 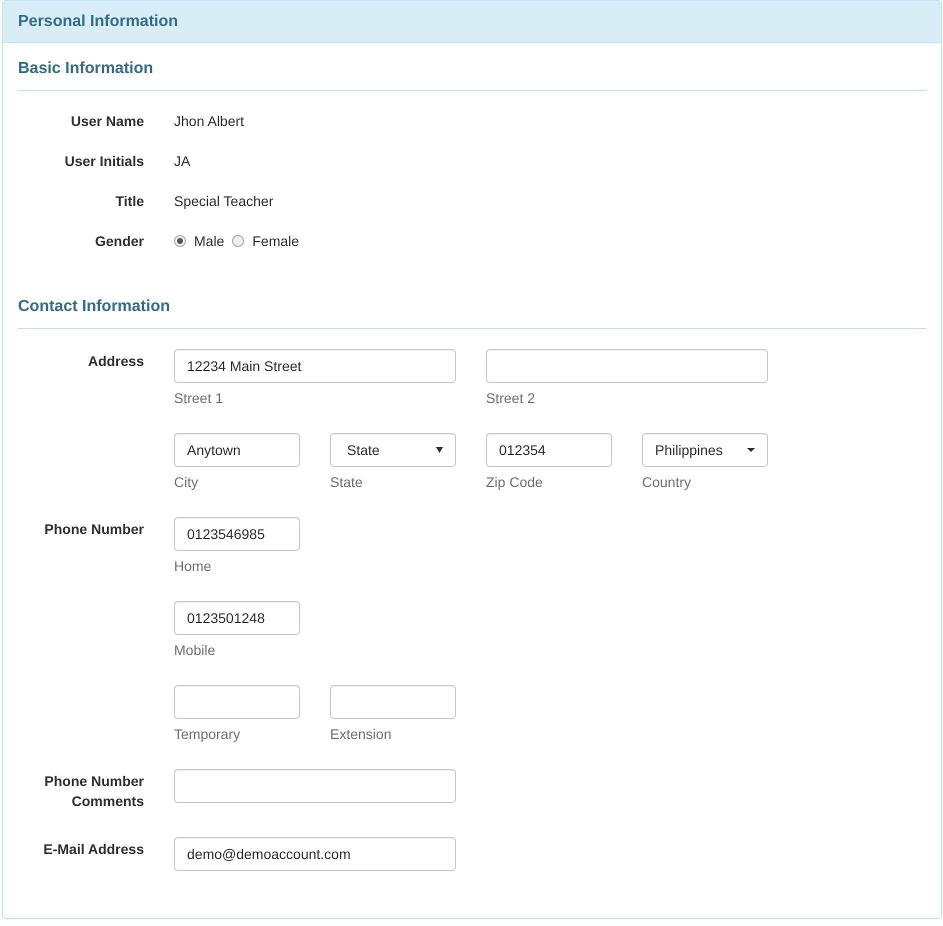 I want to click on field-label: User Name, so click(x=107, y=121).